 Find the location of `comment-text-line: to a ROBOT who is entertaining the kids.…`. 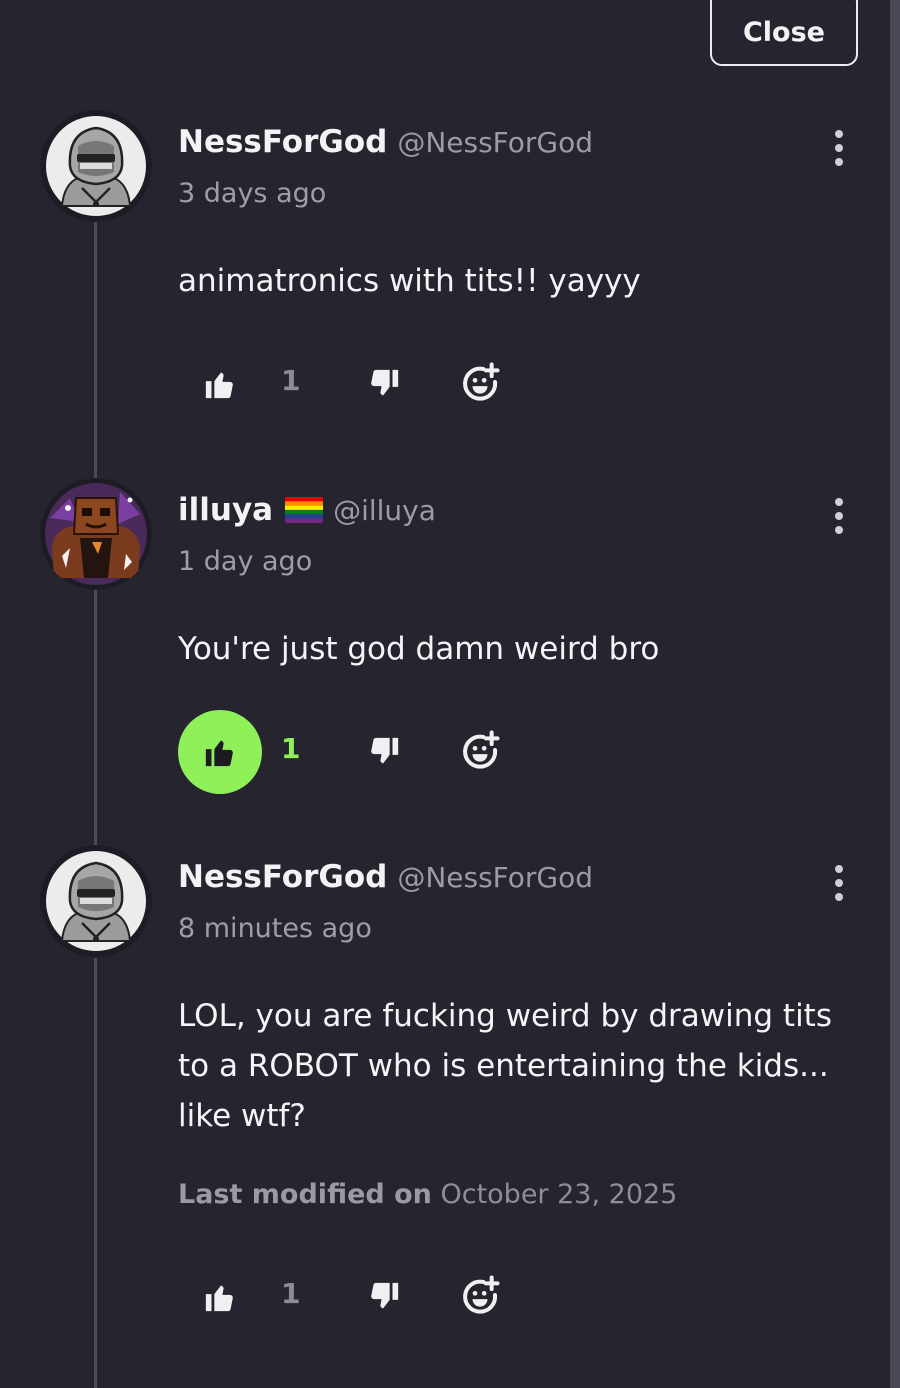

comment-text-line: to a ROBOT who is entertaining the kids.… is located at coordinates (503, 1066).